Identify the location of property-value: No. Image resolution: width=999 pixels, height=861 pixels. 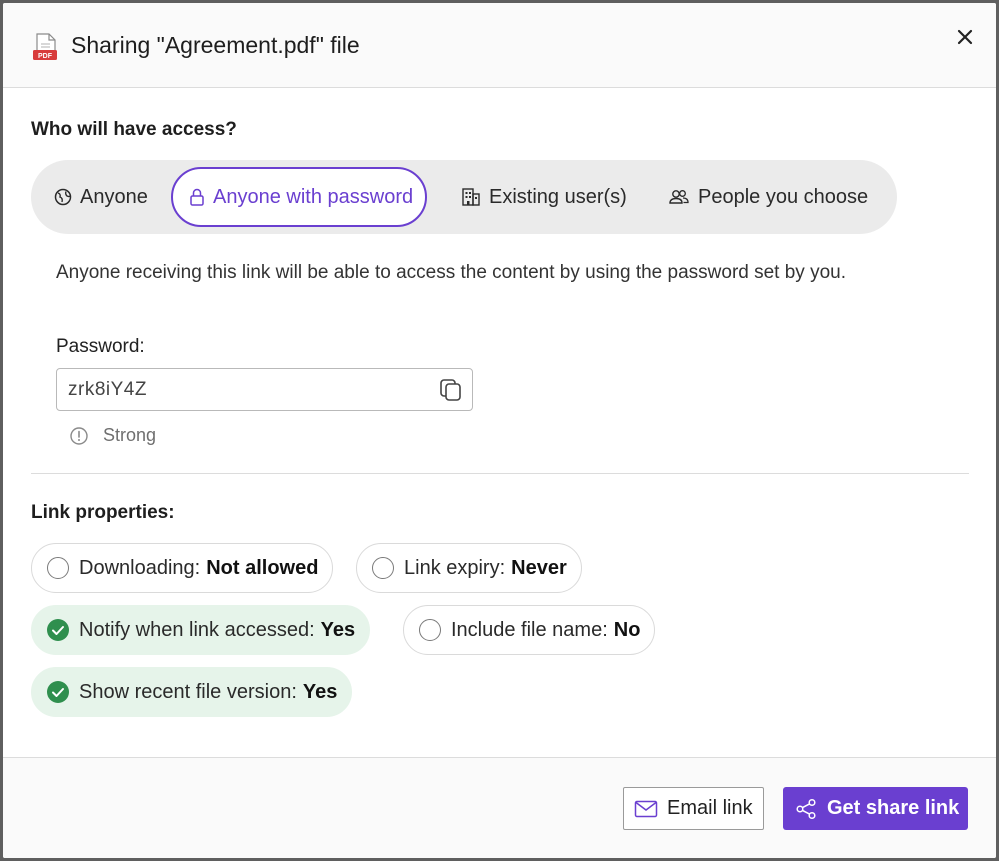
(627, 629).